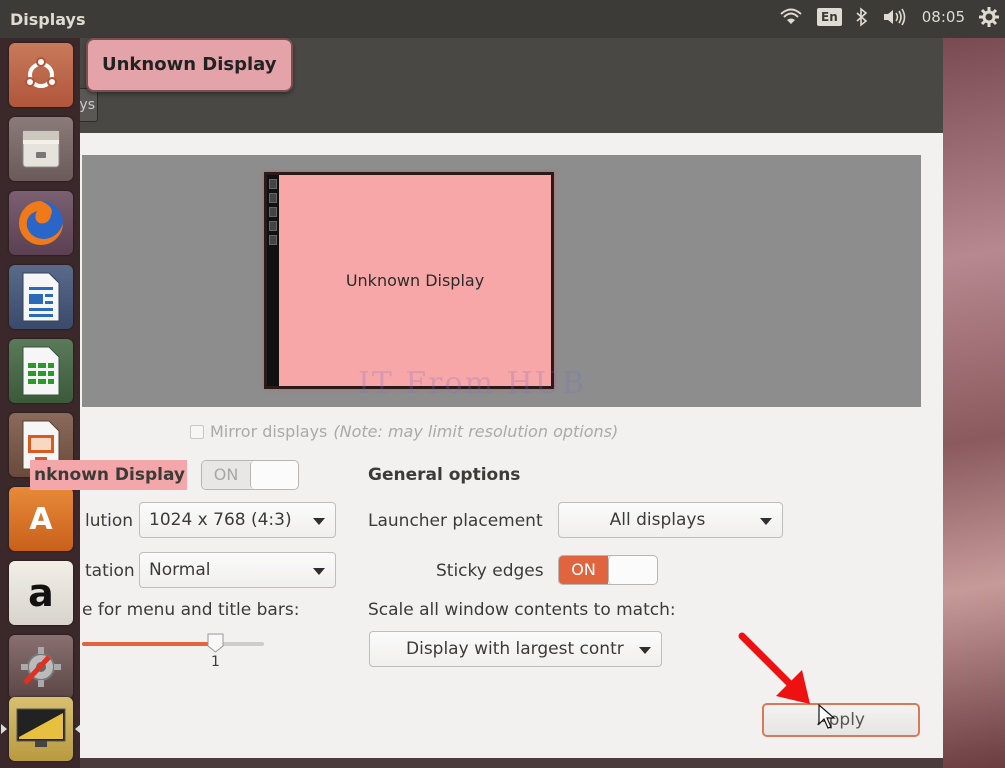 Image resolution: width=1005 pixels, height=768 pixels. Describe the element at coordinates (41, 729) in the screenshot. I see `displays-icon` at that location.